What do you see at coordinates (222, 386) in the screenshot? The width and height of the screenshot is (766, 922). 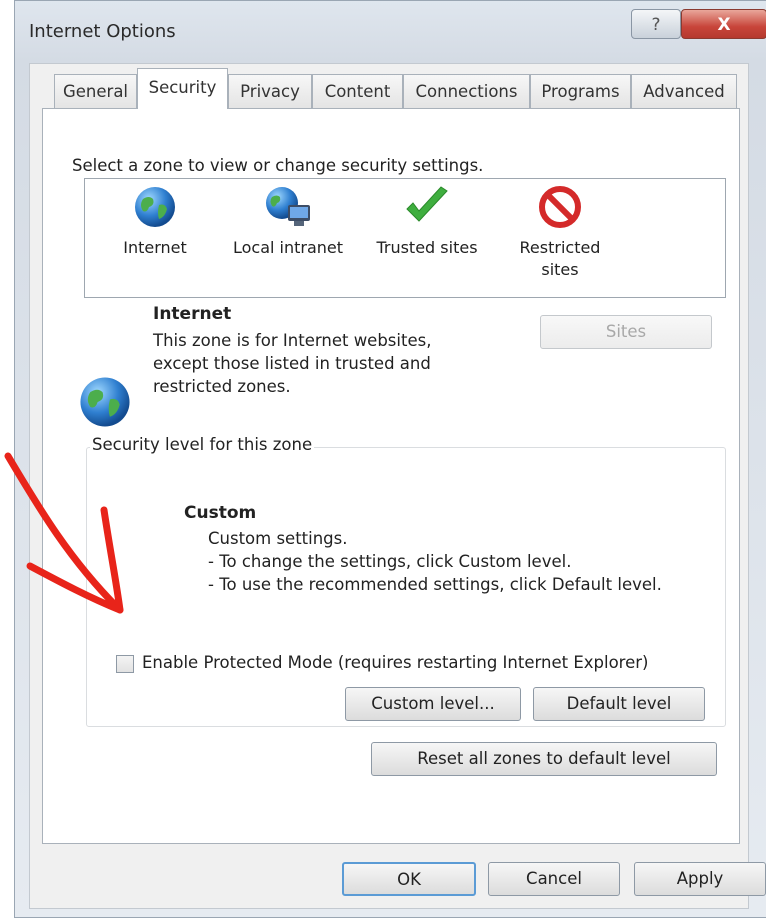 I see `selected-zone-desc-3: restricted zones.` at bounding box center [222, 386].